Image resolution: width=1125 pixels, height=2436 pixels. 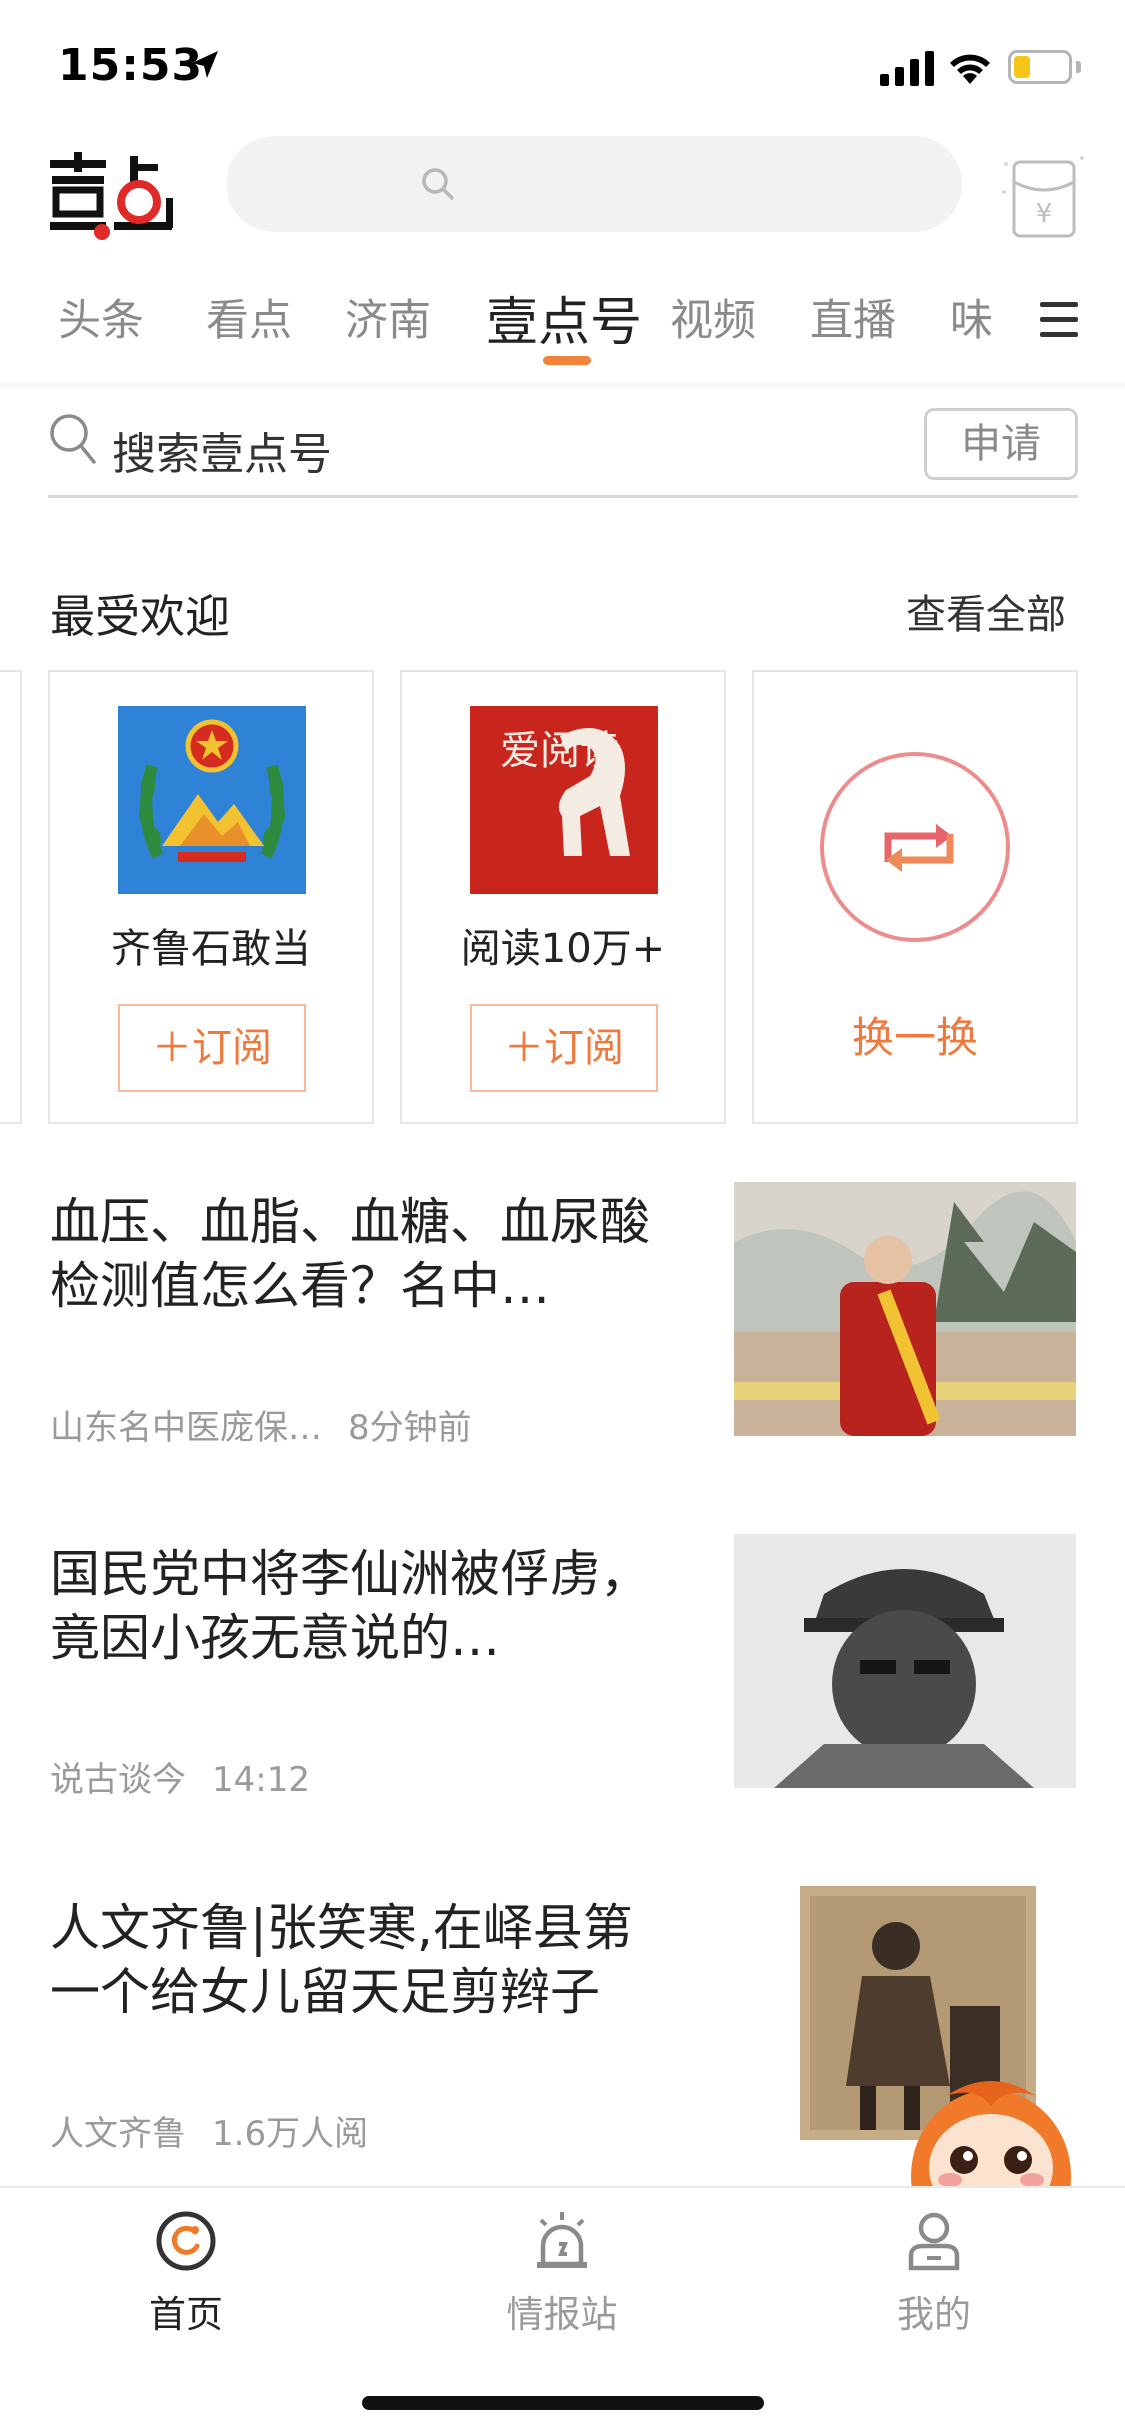 I want to click on nav-intel-station: 情报站, so click(x=562, y=2273).